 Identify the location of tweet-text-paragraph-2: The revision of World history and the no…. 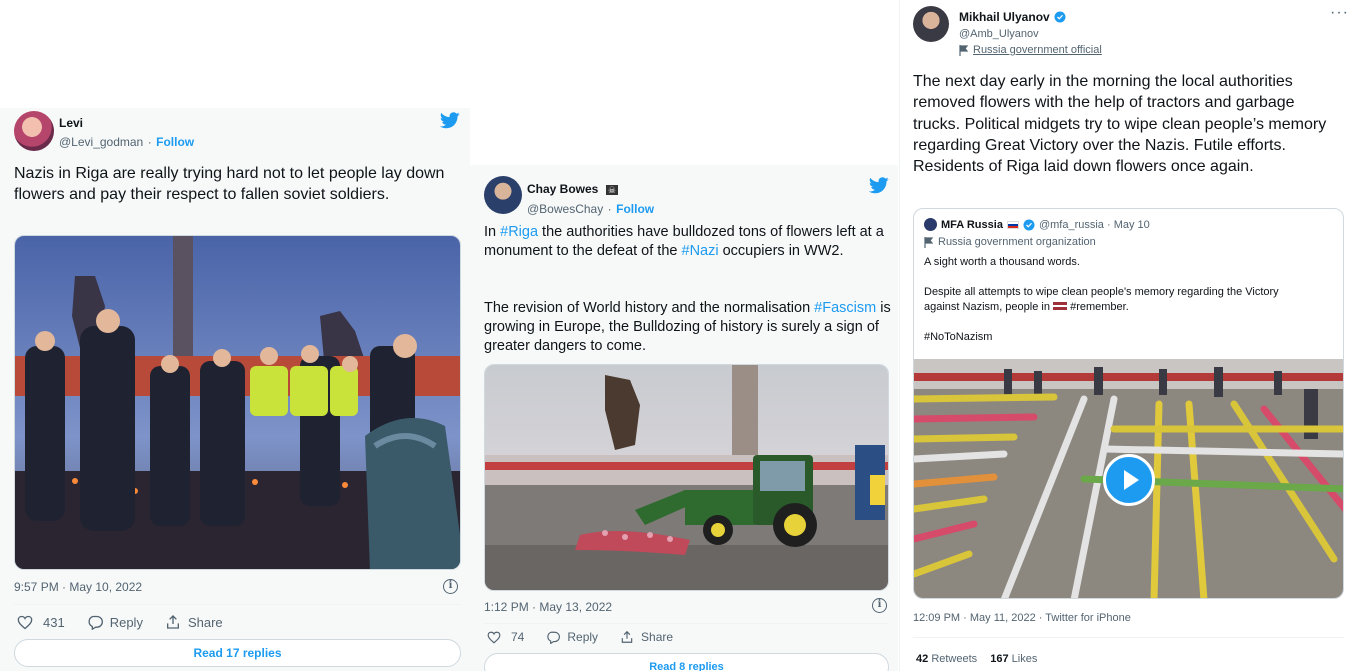
(689, 327).